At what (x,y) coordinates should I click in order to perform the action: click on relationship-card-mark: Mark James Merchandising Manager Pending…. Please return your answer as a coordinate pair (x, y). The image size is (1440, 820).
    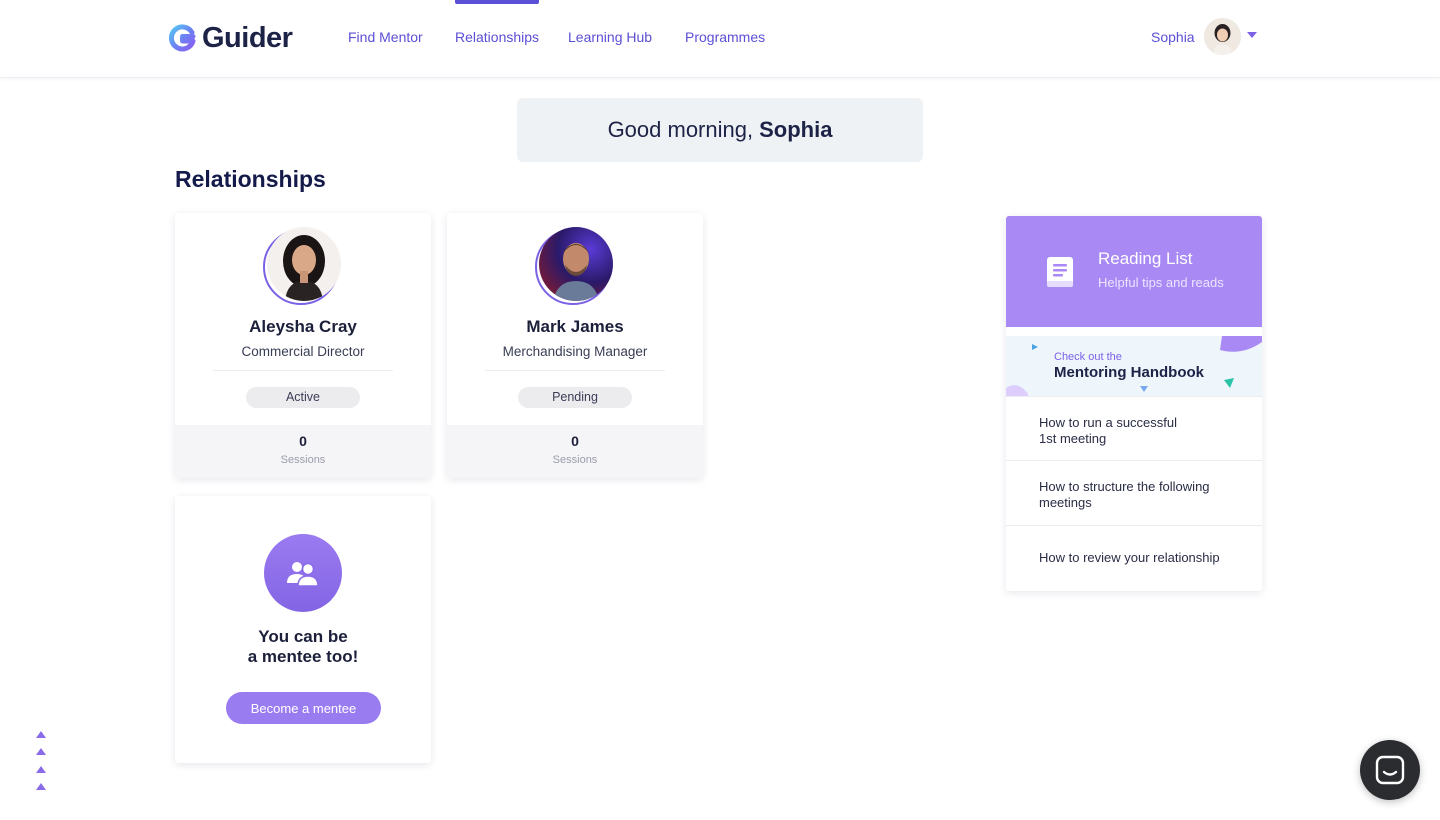
    Looking at the image, I should click on (575, 345).